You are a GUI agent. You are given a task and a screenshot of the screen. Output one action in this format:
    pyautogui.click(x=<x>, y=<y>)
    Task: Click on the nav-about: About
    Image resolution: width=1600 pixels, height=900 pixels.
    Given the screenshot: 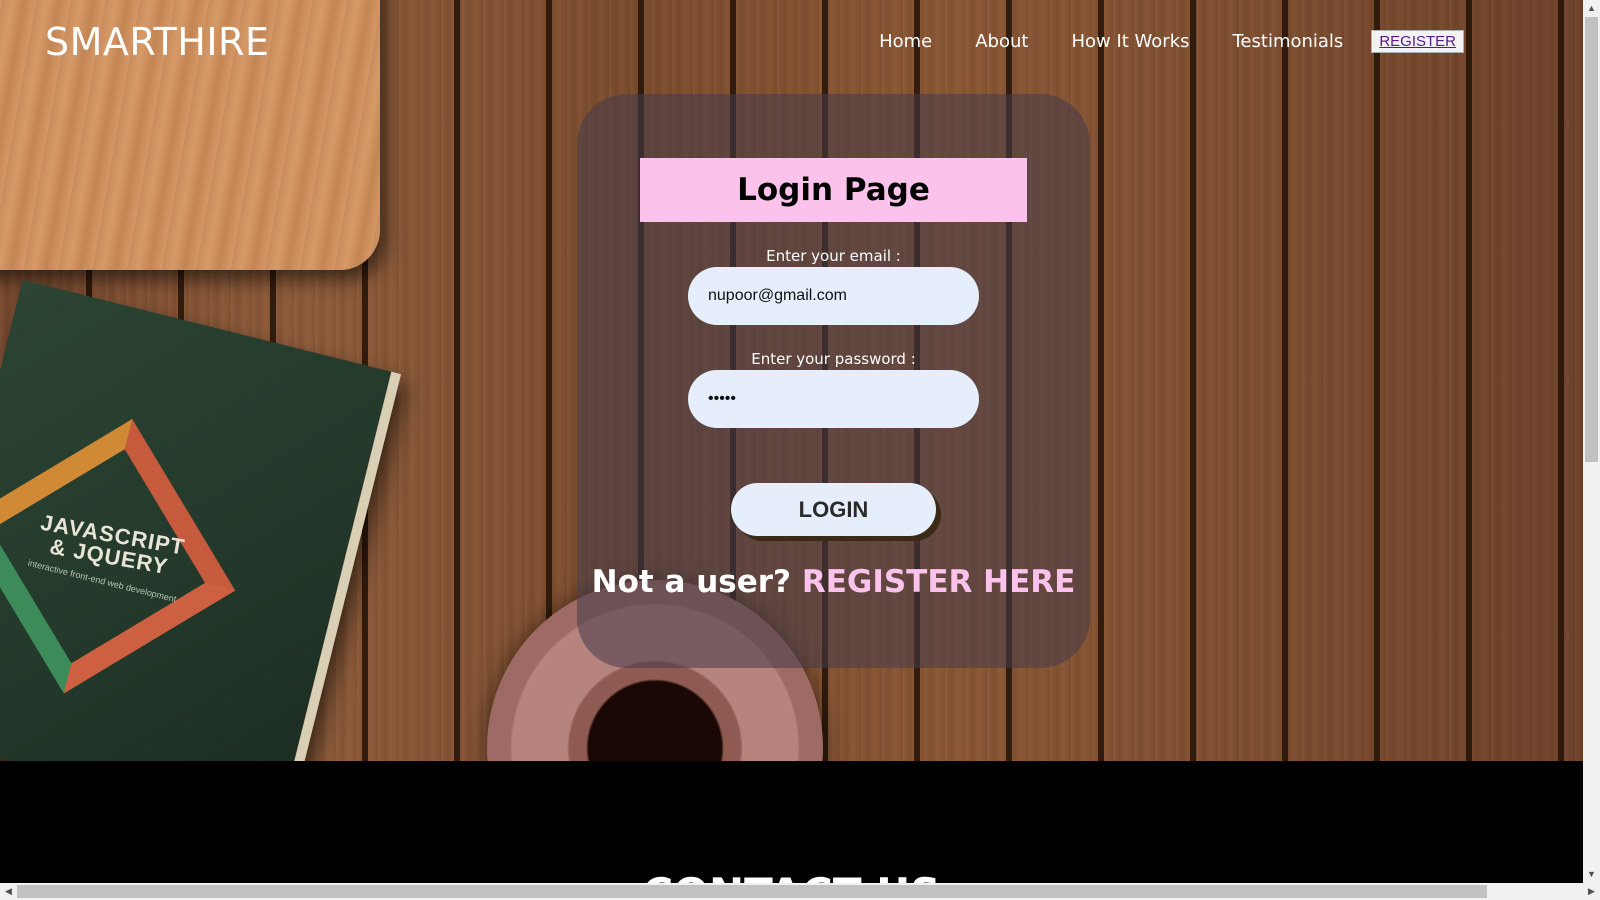 What is the action you would take?
    pyautogui.click(x=1001, y=41)
    